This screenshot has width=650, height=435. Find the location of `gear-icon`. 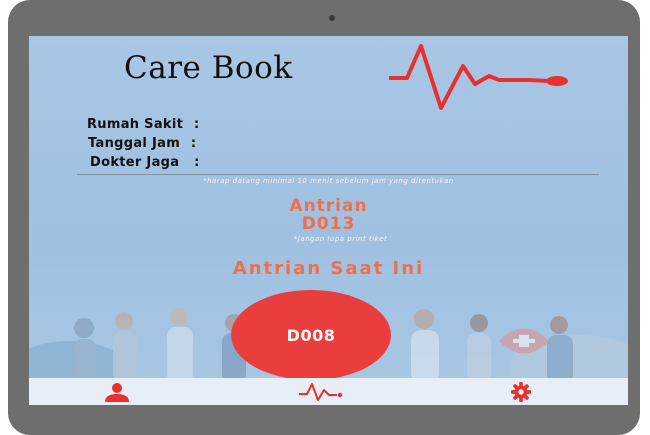

gear-icon is located at coordinates (521, 391).